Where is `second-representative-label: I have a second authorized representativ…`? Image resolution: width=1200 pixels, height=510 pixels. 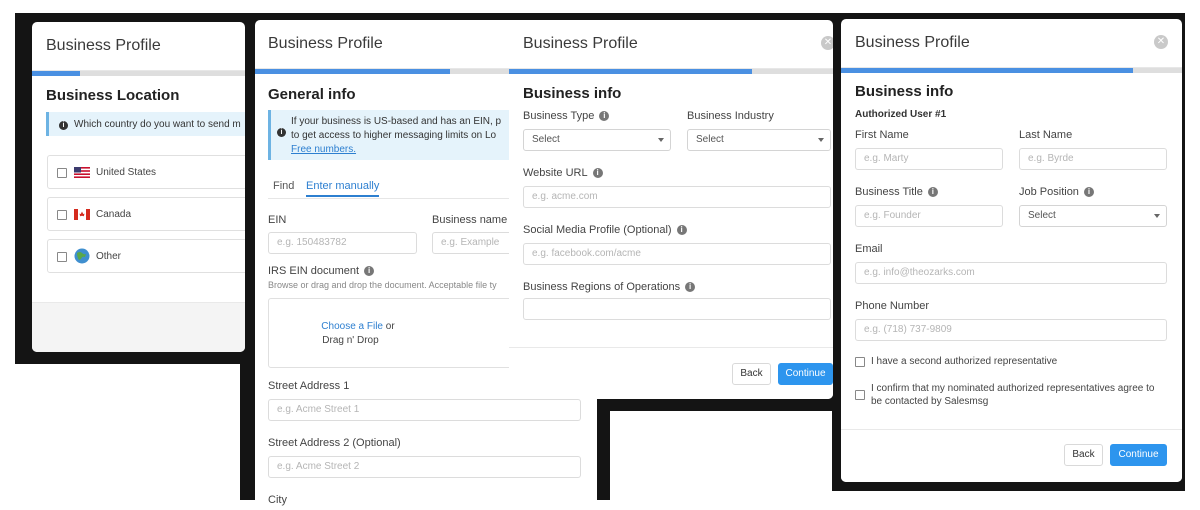
second-representative-label: I have a second authorized representativ… is located at coordinates (964, 361).